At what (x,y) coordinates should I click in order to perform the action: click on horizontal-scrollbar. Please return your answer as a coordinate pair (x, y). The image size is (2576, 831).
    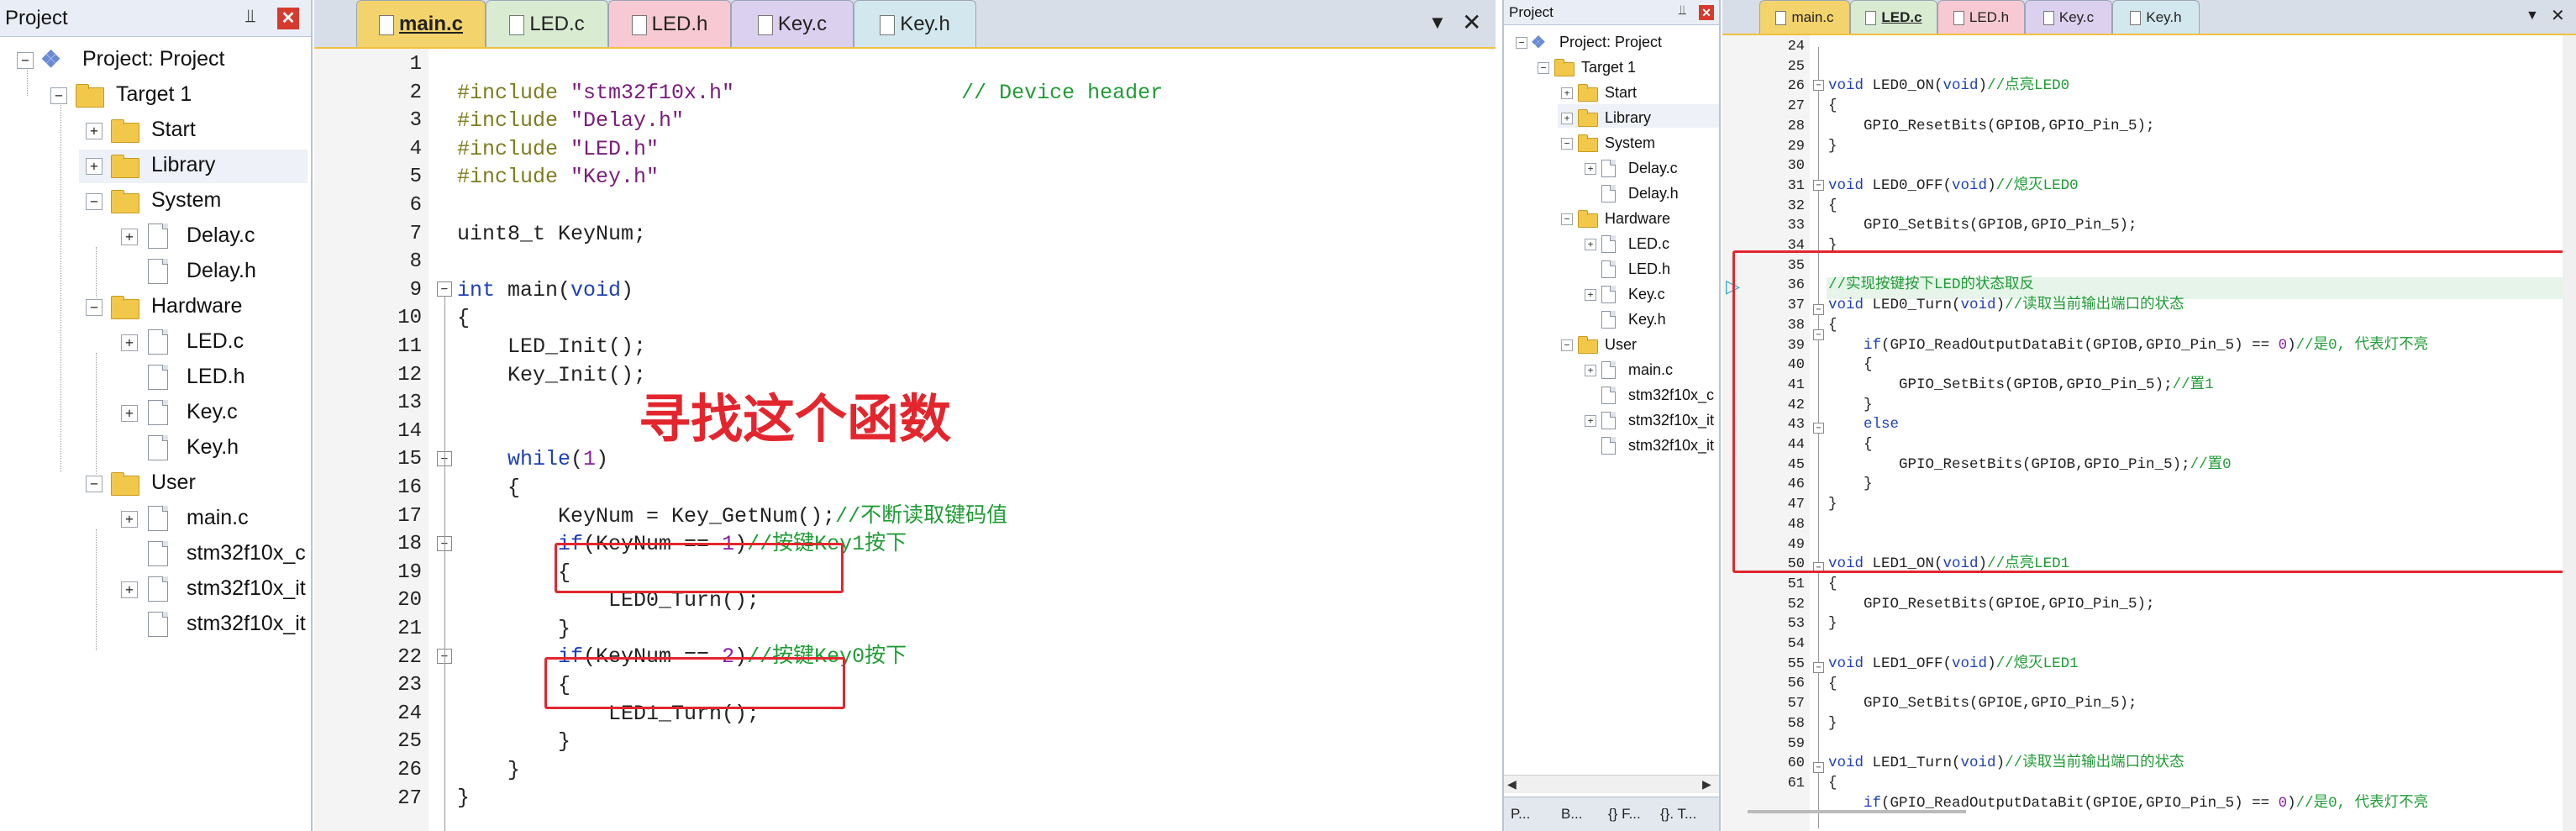
    Looking at the image, I should click on (1857, 811).